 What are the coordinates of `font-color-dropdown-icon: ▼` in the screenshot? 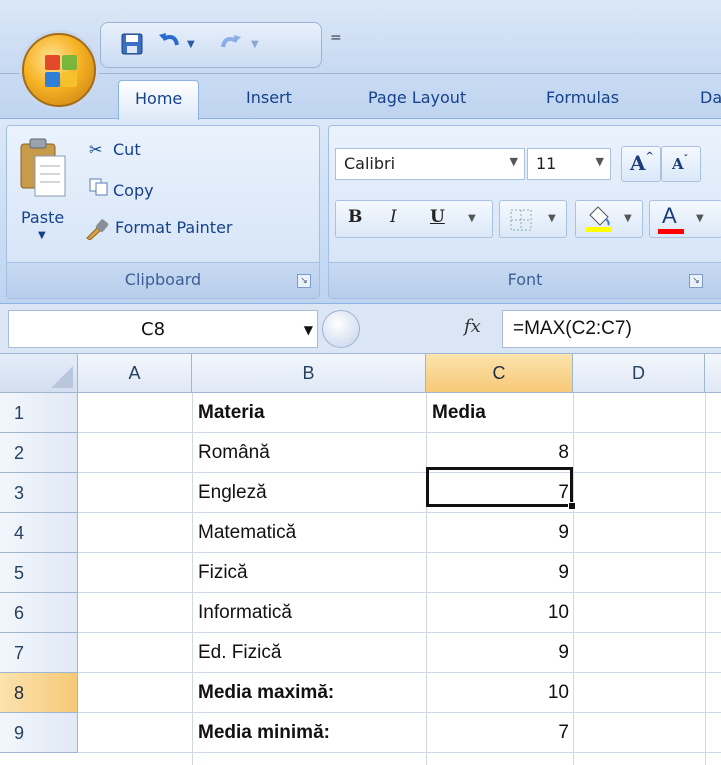 It's located at (700, 218).